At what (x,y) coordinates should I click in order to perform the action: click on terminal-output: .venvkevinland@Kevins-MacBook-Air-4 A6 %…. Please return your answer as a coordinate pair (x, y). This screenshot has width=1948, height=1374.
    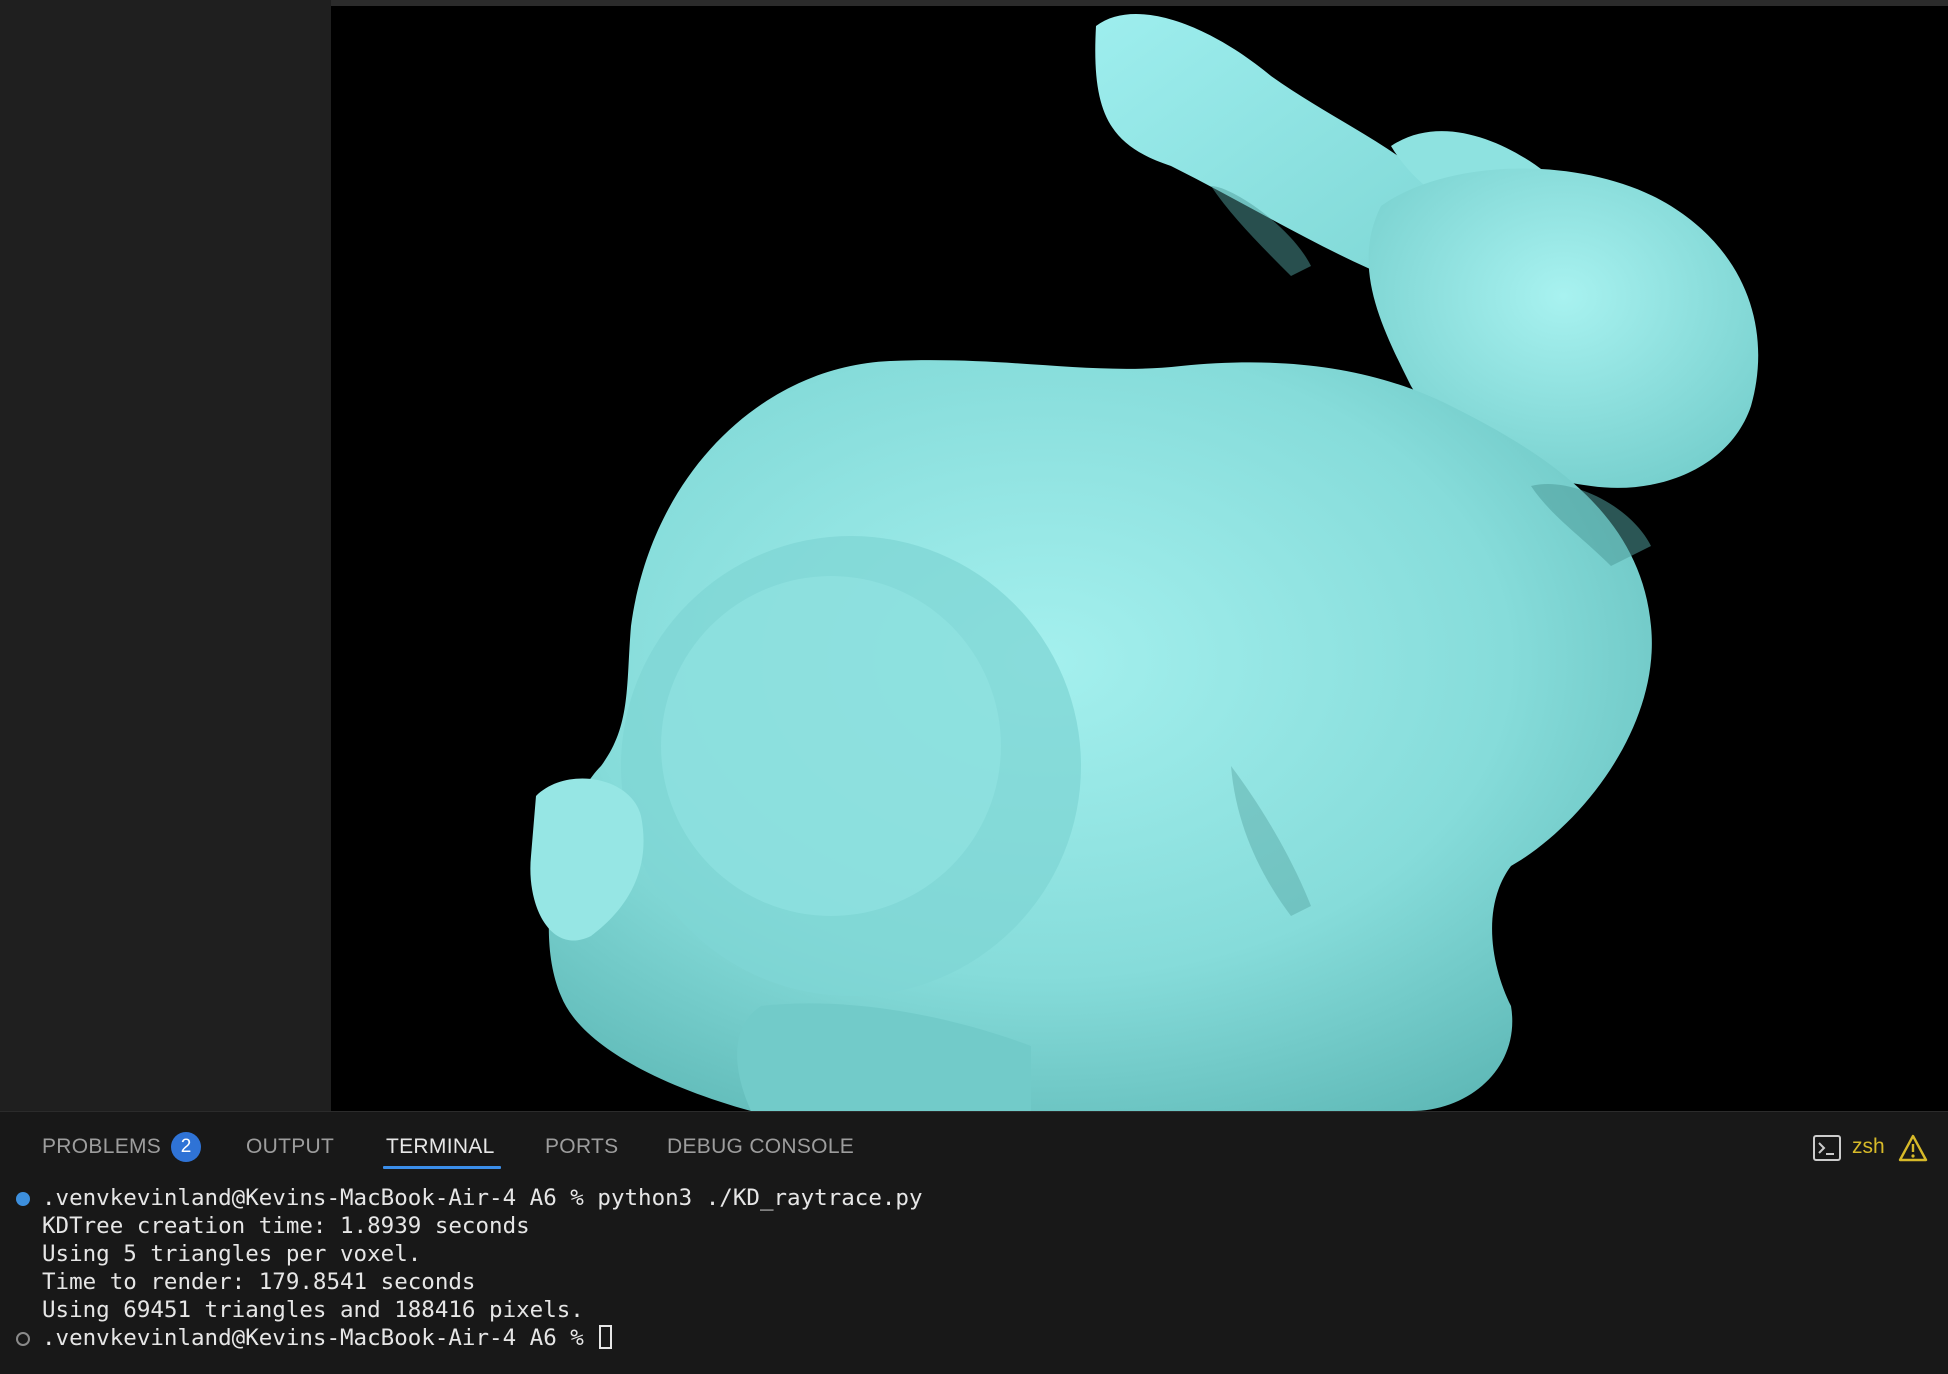
    Looking at the image, I should click on (974, 1279).